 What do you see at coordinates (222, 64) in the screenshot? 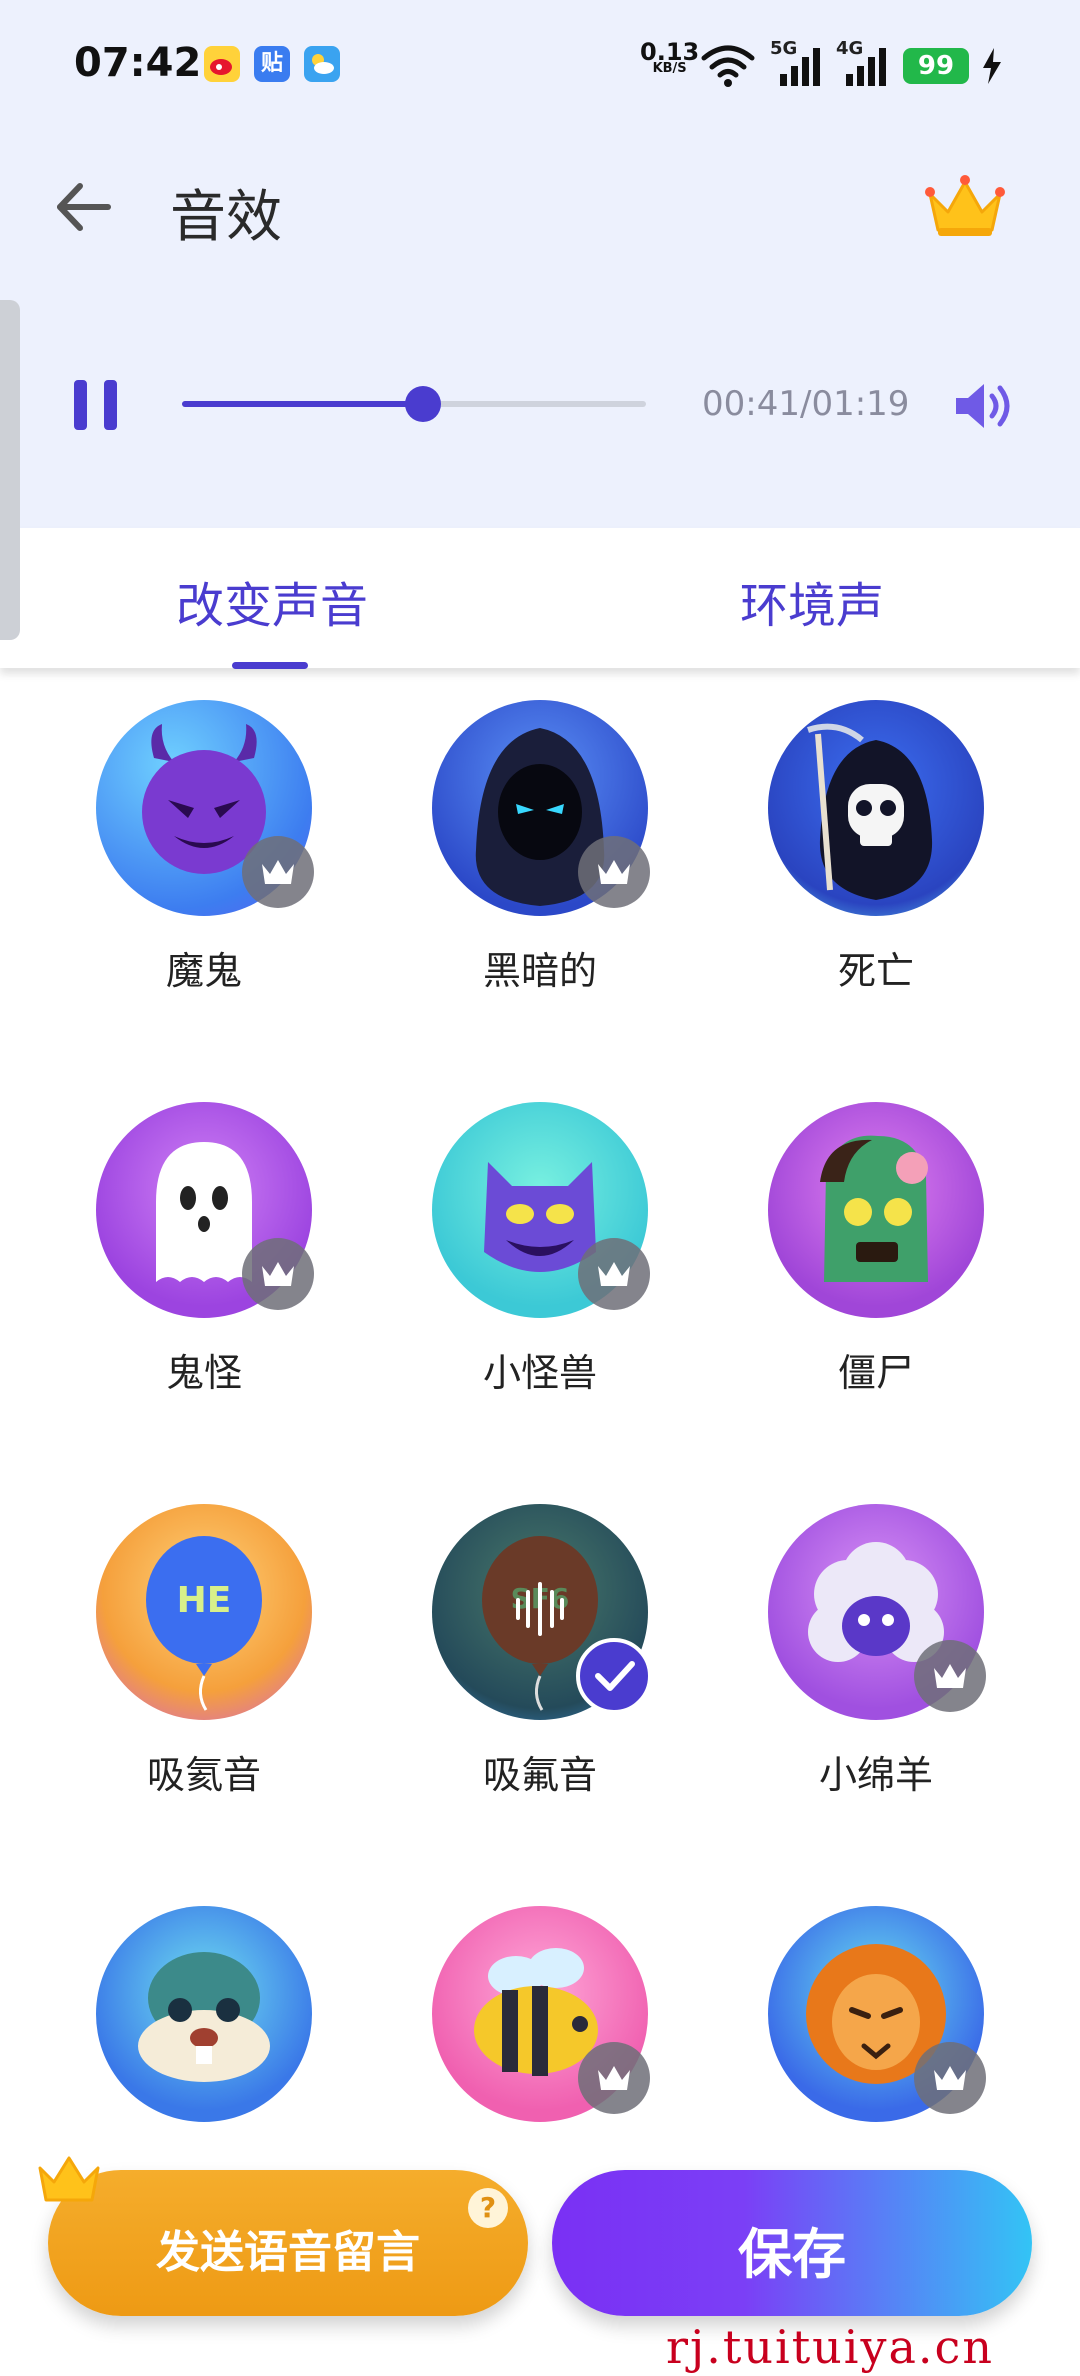
I see `weibo-icon` at bounding box center [222, 64].